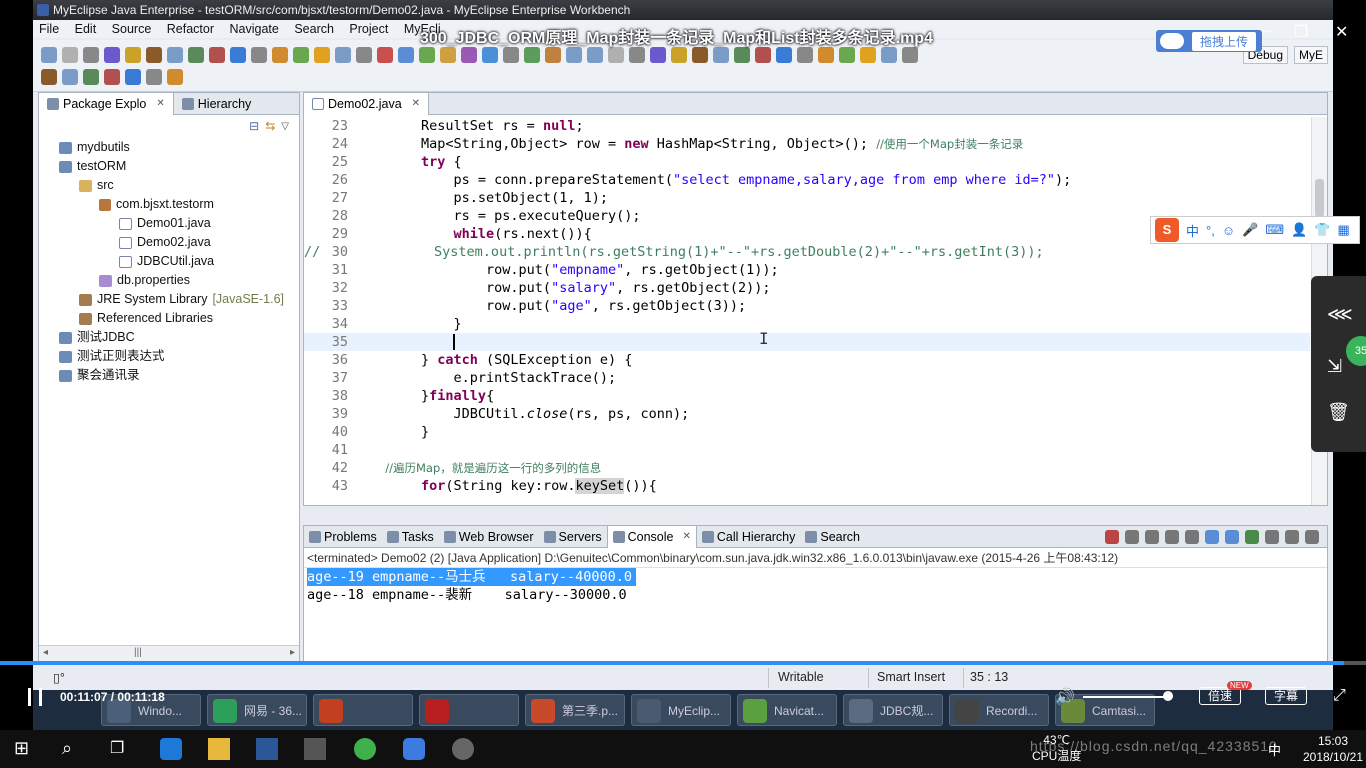  I want to click on file-explorer-icon, so click(219, 749).